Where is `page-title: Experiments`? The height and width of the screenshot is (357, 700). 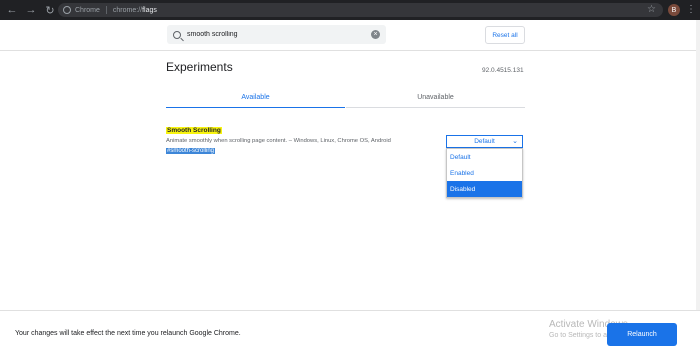 page-title: Experiments is located at coordinates (199, 67).